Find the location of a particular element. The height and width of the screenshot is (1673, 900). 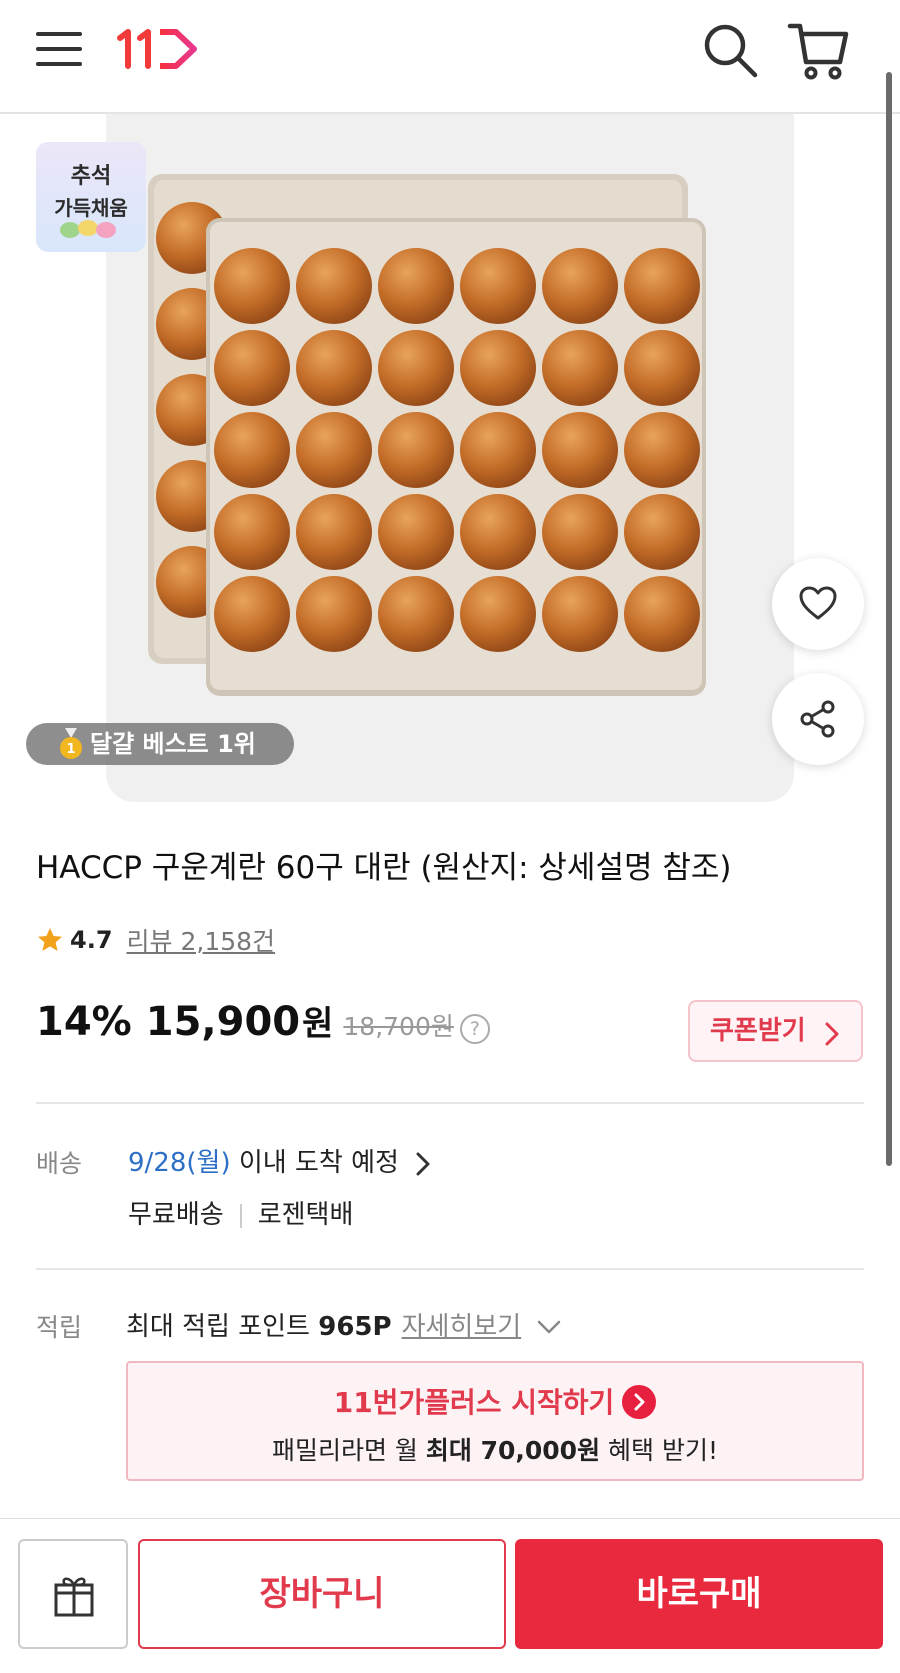

event-badge-line2: 가득채움 is located at coordinates (91, 208).